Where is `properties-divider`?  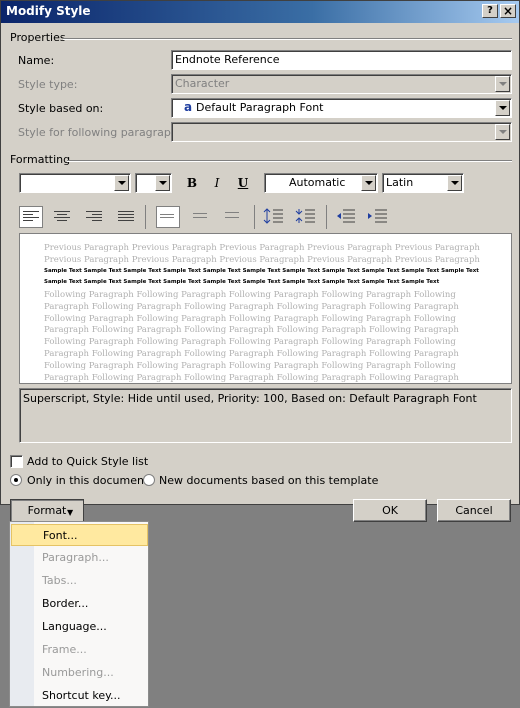
properties-divider is located at coordinates (287, 39).